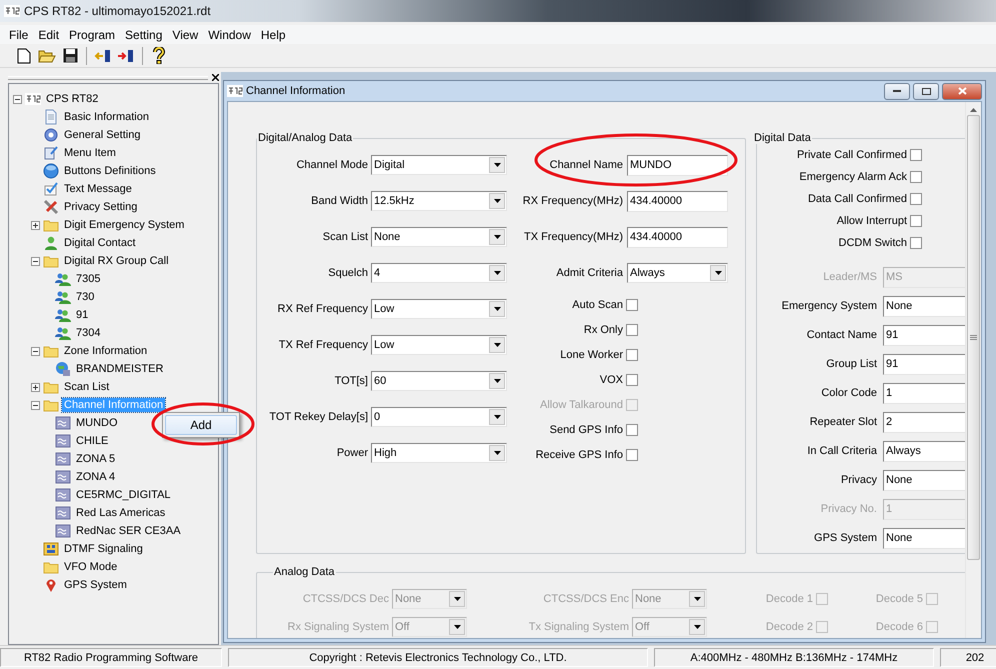 This screenshot has width=996, height=669. What do you see at coordinates (144, 35) in the screenshot?
I see `menu-item: Setting` at bounding box center [144, 35].